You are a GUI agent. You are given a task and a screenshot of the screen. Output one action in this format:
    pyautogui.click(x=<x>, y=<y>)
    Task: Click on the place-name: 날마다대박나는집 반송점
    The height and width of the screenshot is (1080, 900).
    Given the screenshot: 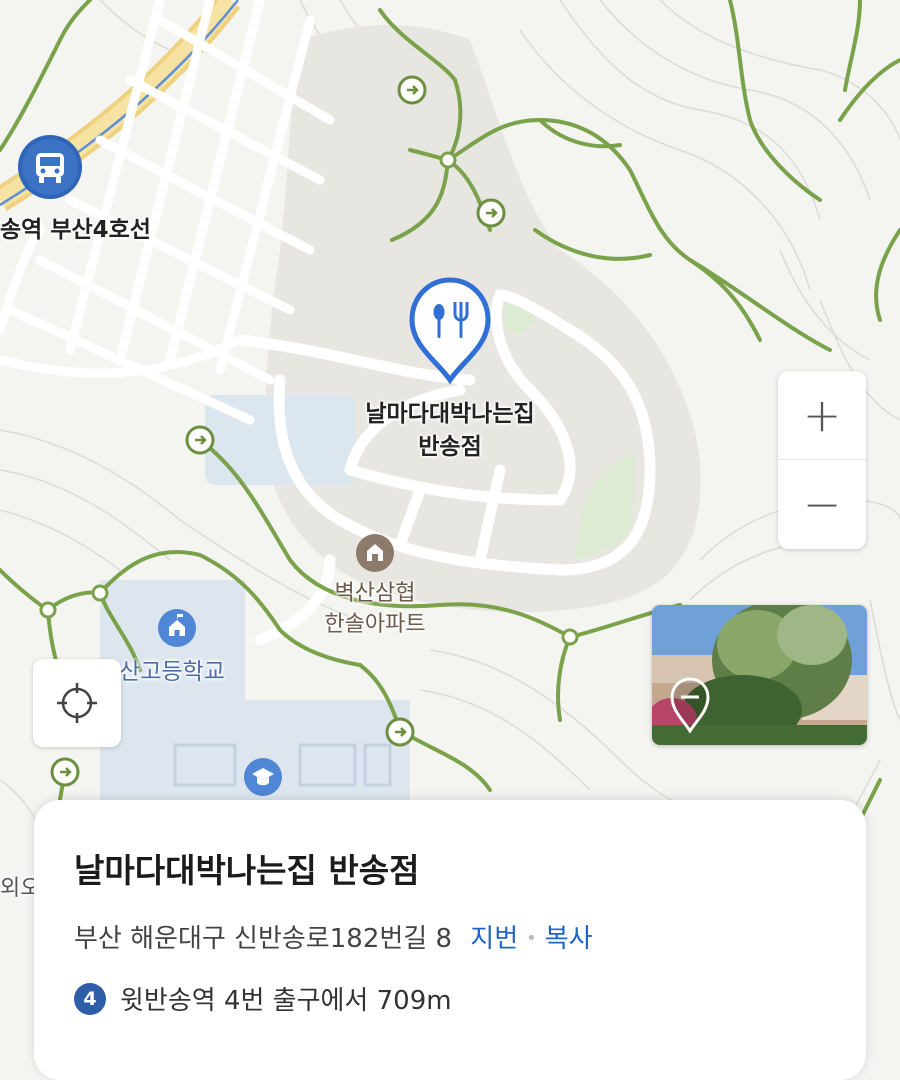 What is the action you would take?
    pyautogui.click(x=246, y=868)
    